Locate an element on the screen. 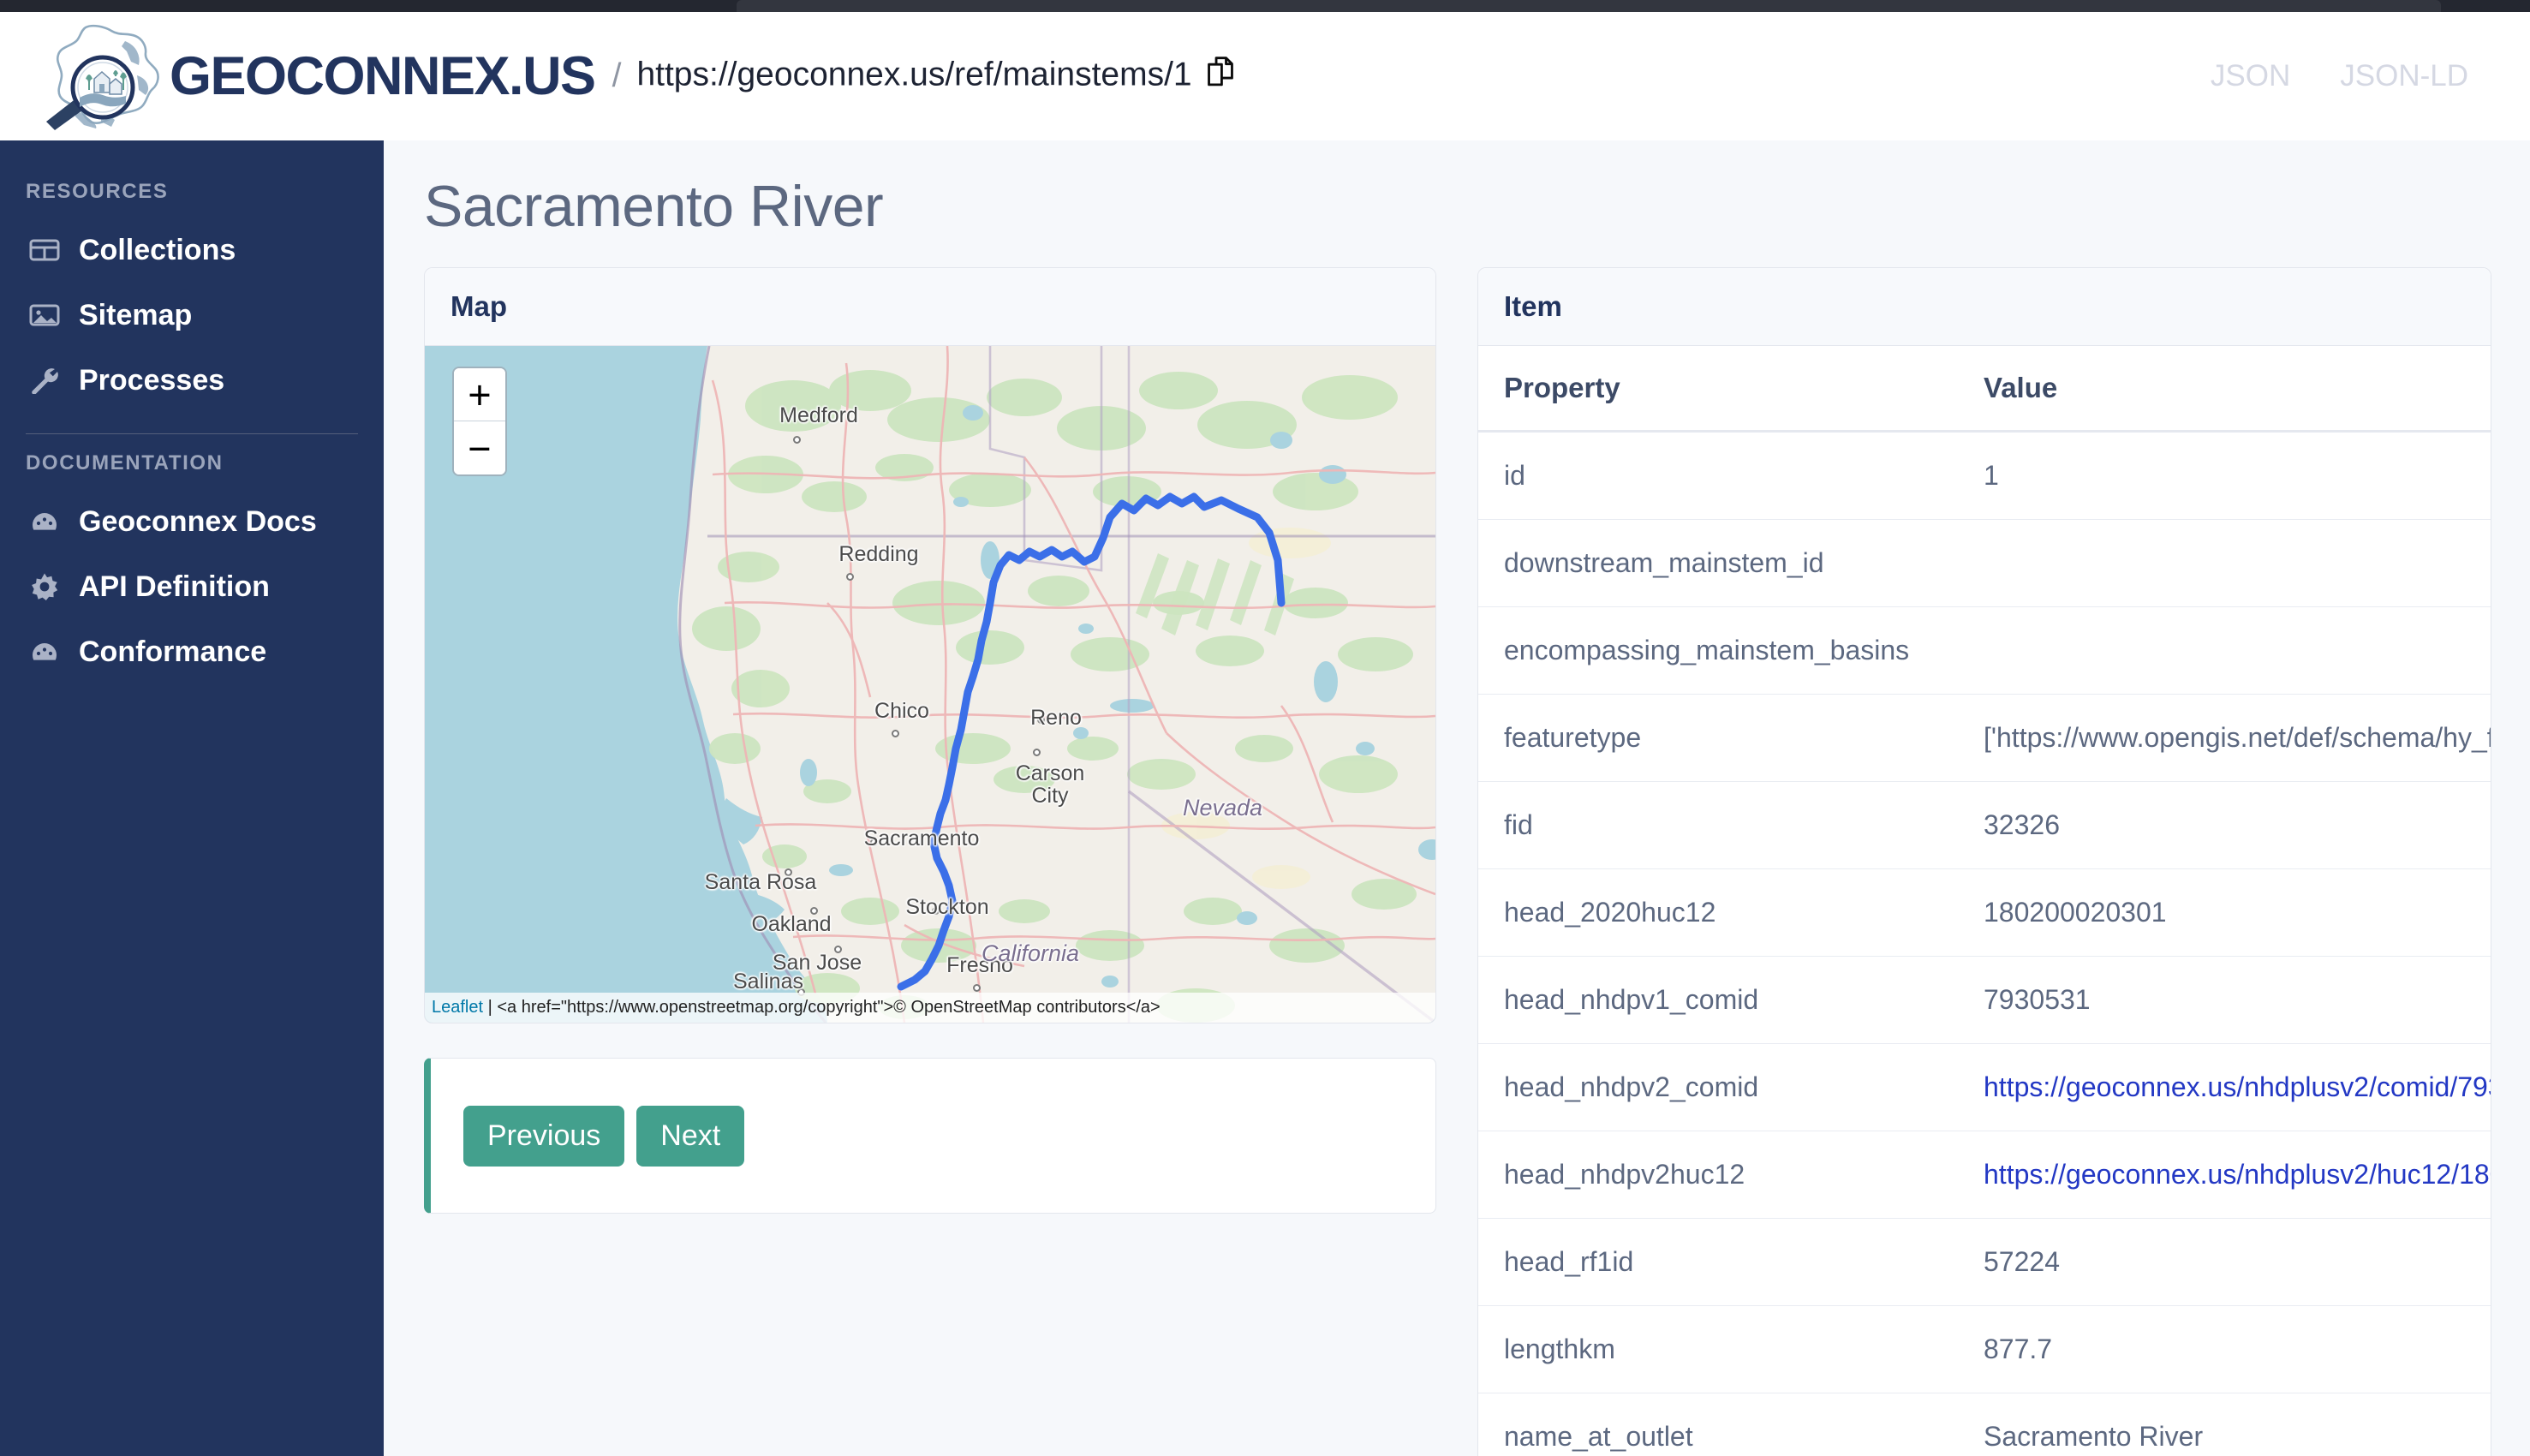  table-row: head_2020huc12 180200020301 is located at coordinates (1984, 912).